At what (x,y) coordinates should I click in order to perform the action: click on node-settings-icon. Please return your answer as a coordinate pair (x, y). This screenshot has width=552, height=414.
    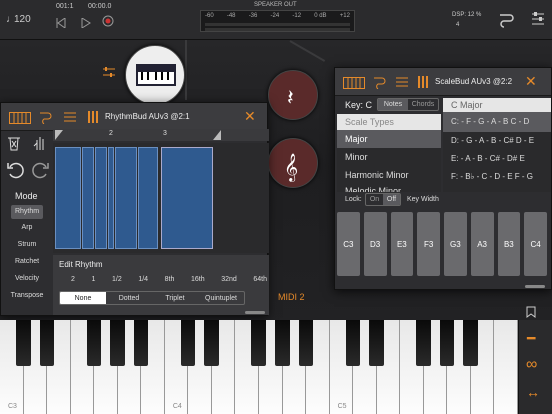
    Looking at the image, I should click on (109, 72).